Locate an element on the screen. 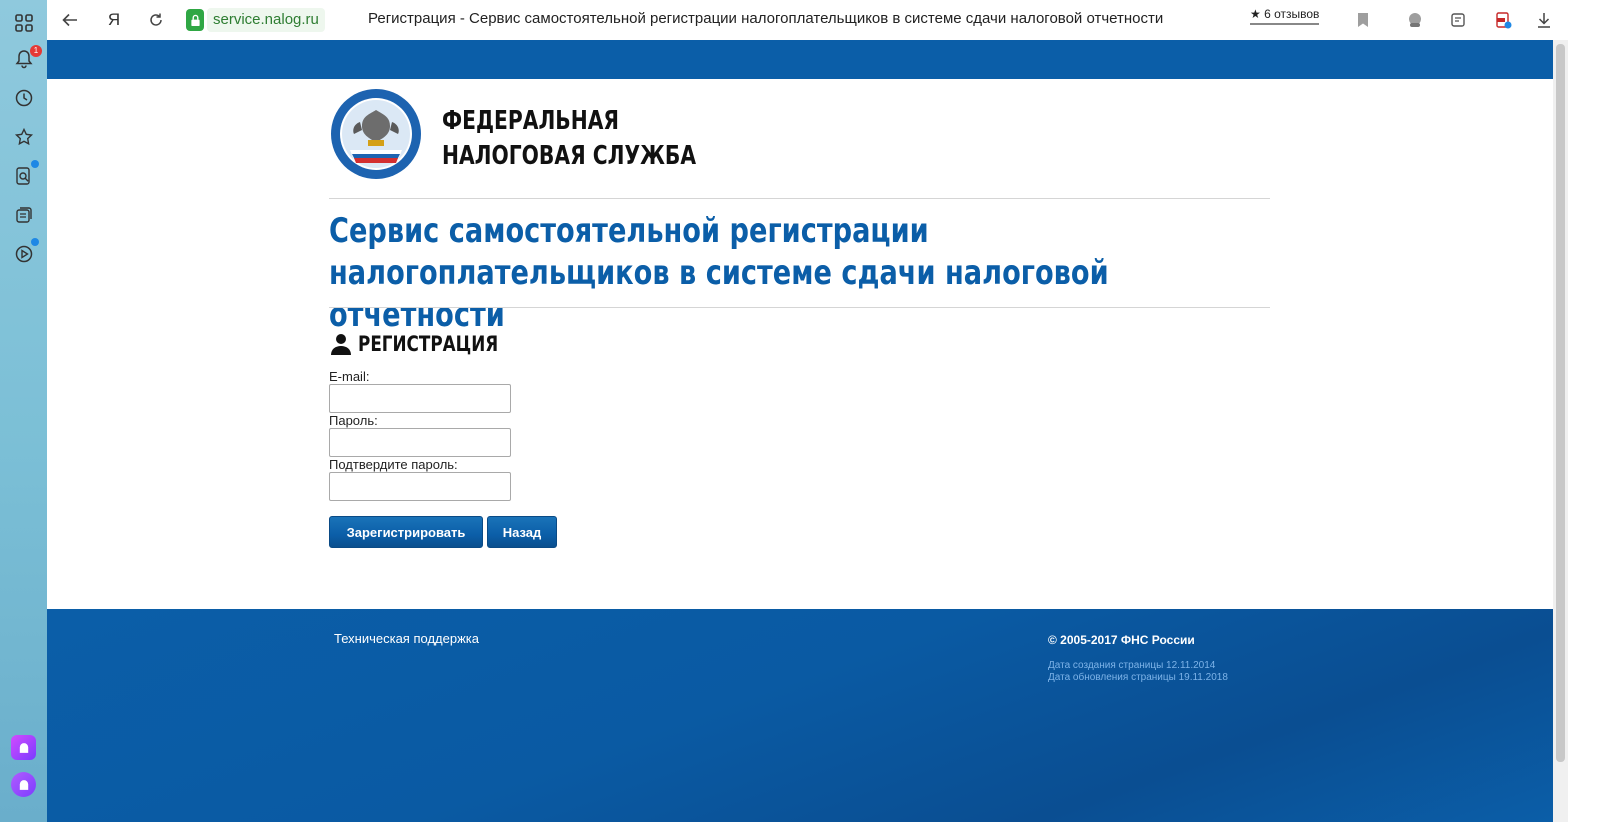 The height and width of the screenshot is (822, 1600). history-clock-icon is located at coordinates (24, 98).